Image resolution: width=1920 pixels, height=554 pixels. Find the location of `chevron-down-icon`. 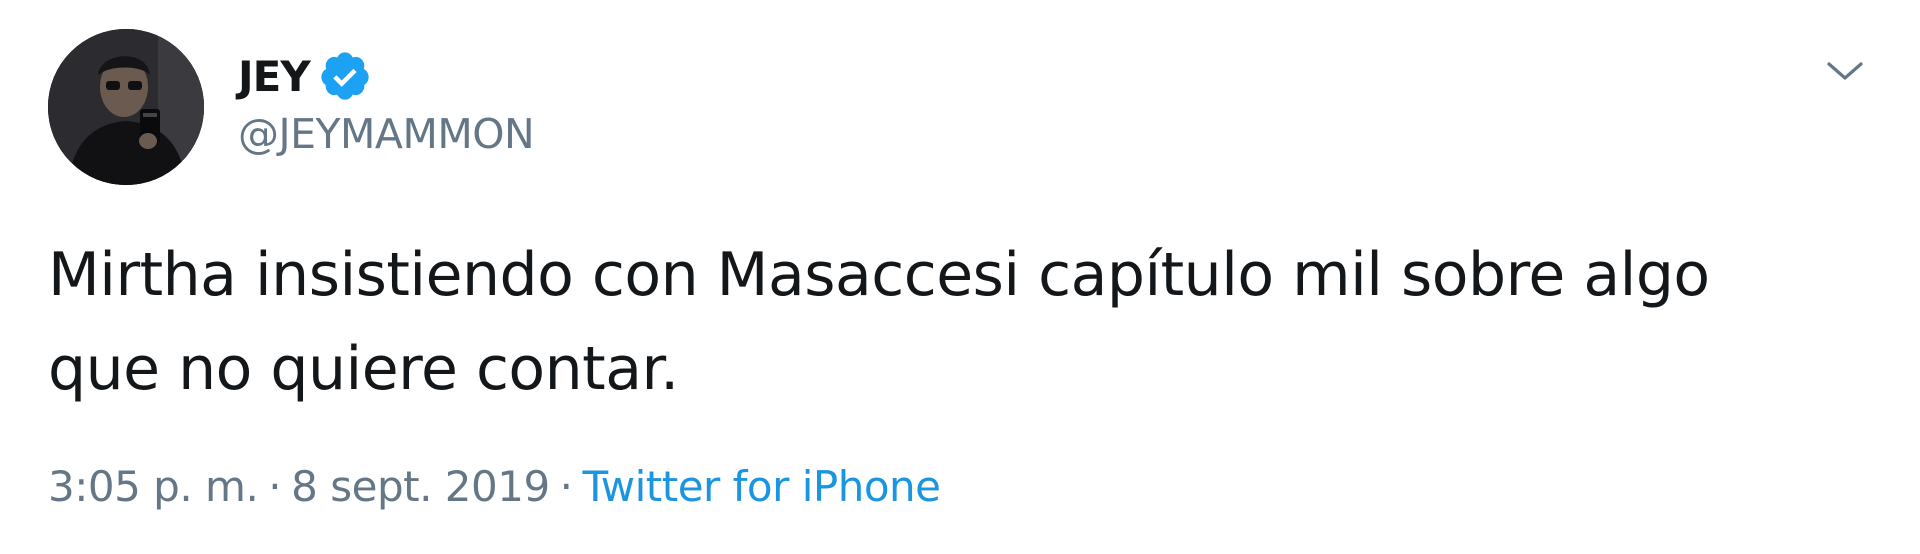

chevron-down-icon is located at coordinates (1845, 71).